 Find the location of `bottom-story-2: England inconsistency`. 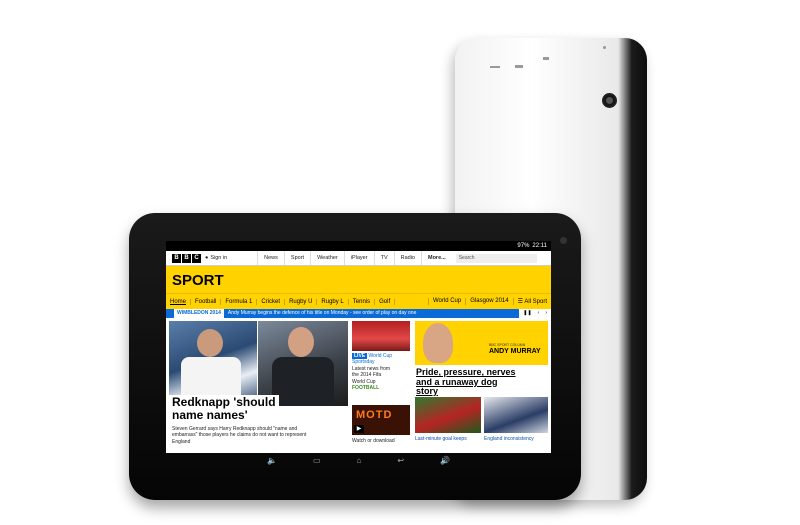

bottom-story-2: England inconsistency is located at coordinates (509, 439).